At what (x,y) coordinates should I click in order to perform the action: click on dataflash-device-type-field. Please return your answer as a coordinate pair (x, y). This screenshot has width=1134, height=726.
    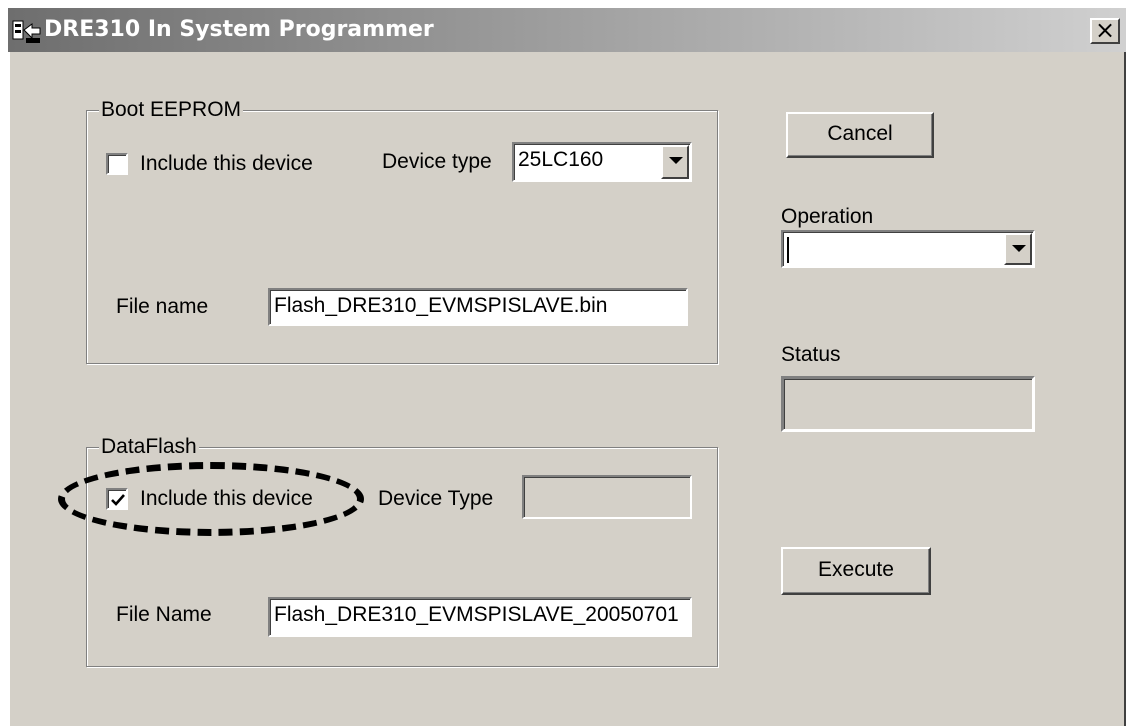
    Looking at the image, I should click on (607, 497).